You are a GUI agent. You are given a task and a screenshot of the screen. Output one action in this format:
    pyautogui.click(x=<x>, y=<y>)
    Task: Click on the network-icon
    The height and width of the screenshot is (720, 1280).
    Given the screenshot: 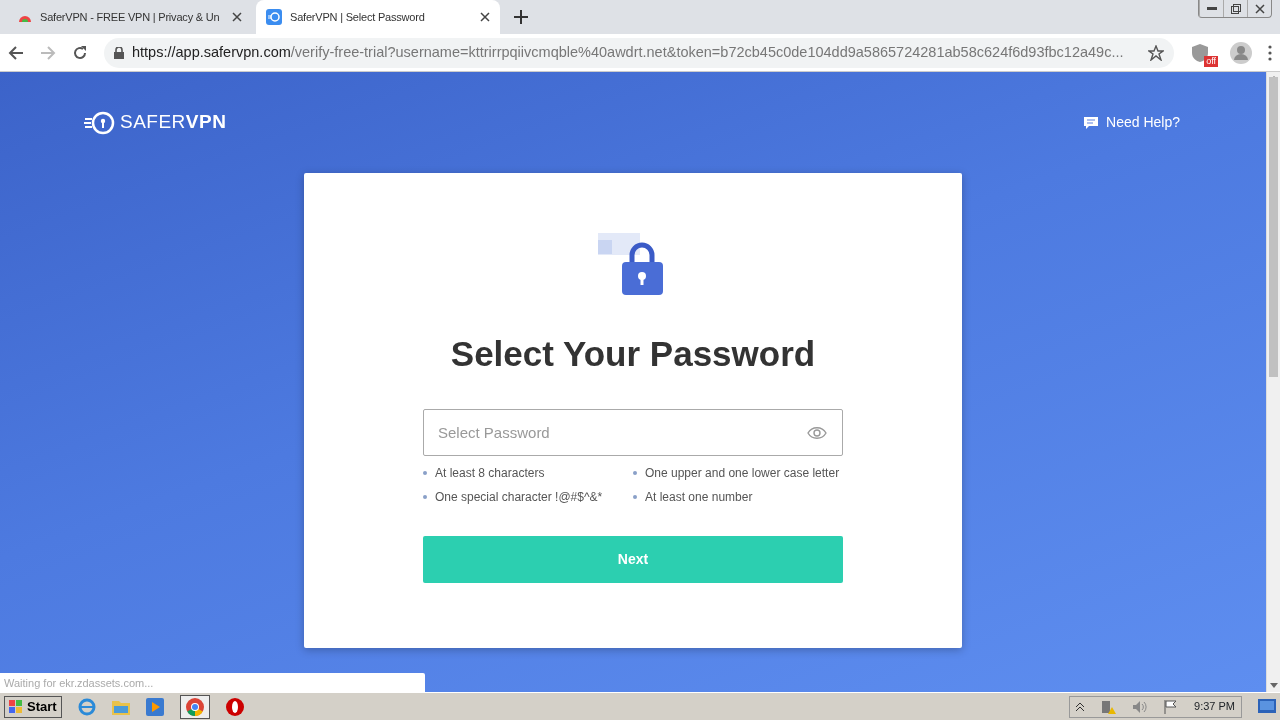 What is the action you would take?
    pyautogui.click(x=1108, y=706)
    